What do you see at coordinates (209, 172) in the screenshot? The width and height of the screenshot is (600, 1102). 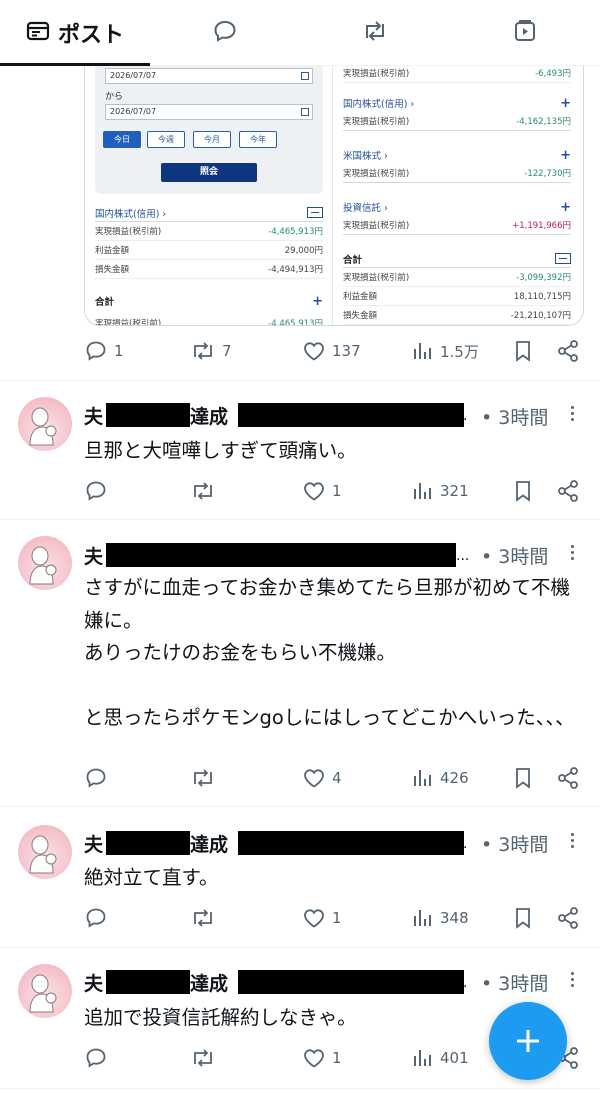 I see `query-button: 照会` at bounding box center [209, 172].